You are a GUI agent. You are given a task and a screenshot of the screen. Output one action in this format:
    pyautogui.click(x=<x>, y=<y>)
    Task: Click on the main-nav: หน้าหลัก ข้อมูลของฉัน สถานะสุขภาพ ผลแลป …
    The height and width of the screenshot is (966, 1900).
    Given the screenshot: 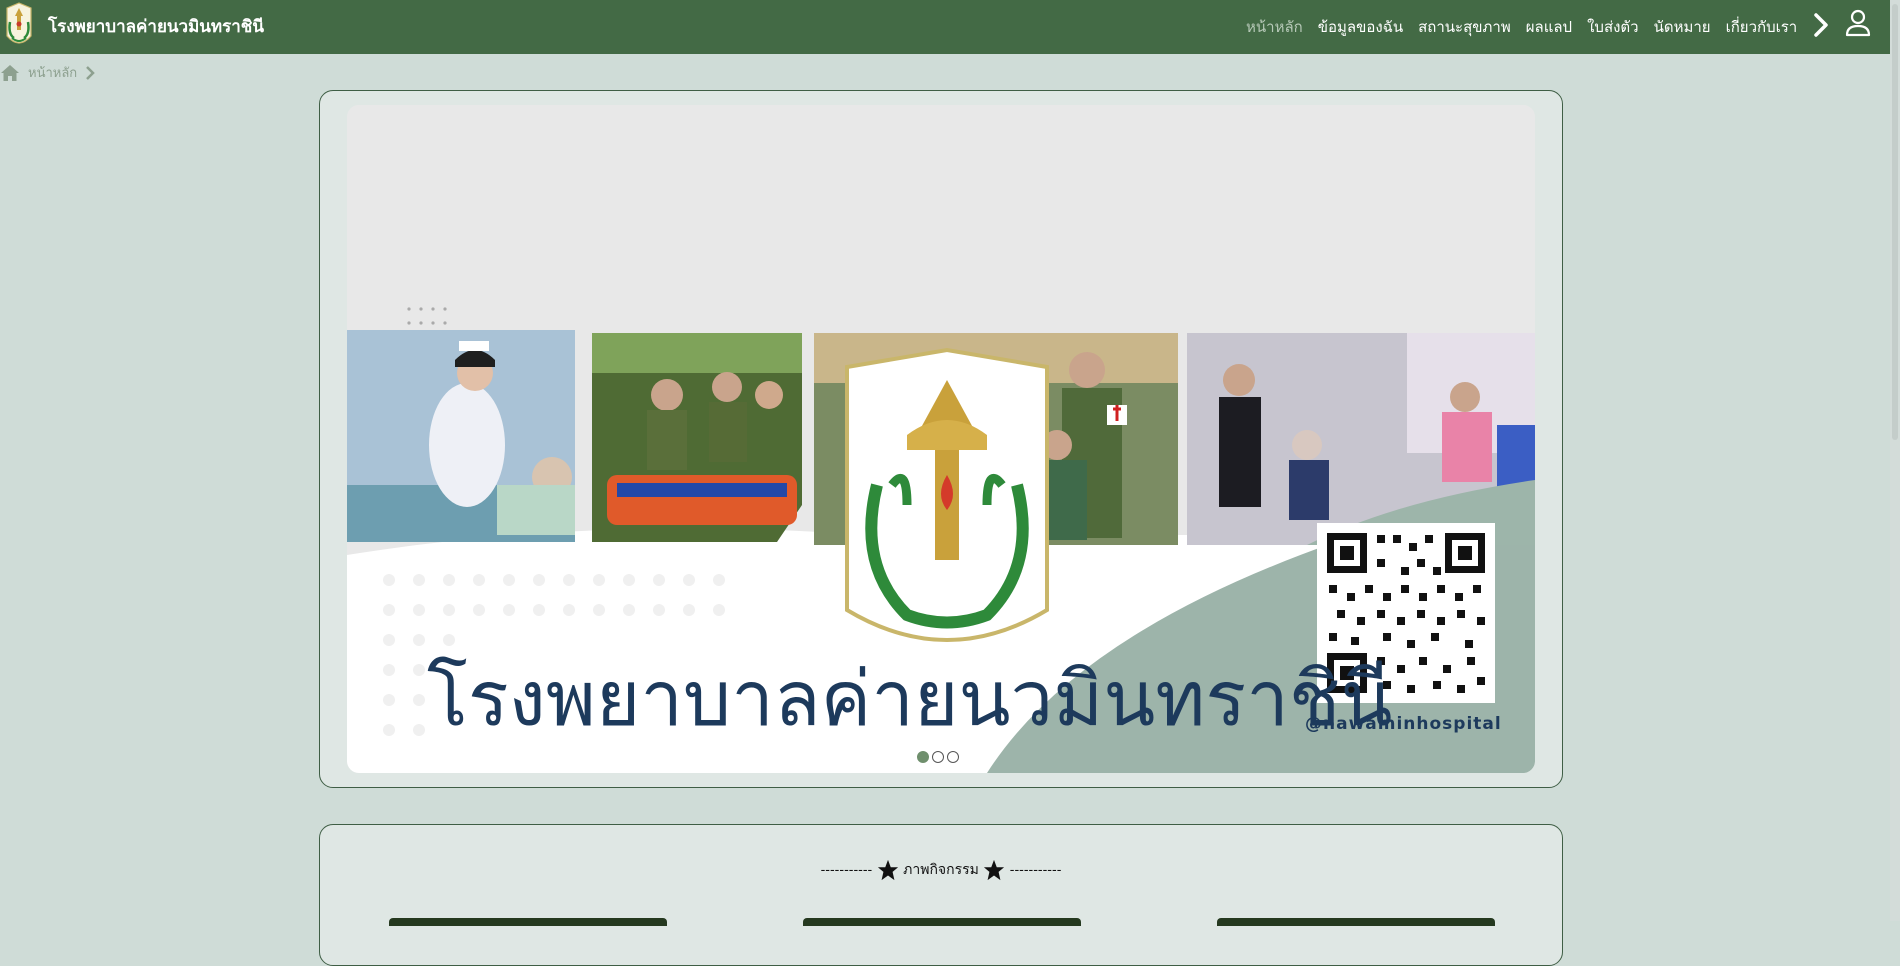 What is the action you would take?
    pyautogui.click(x=1529, y=27)
    